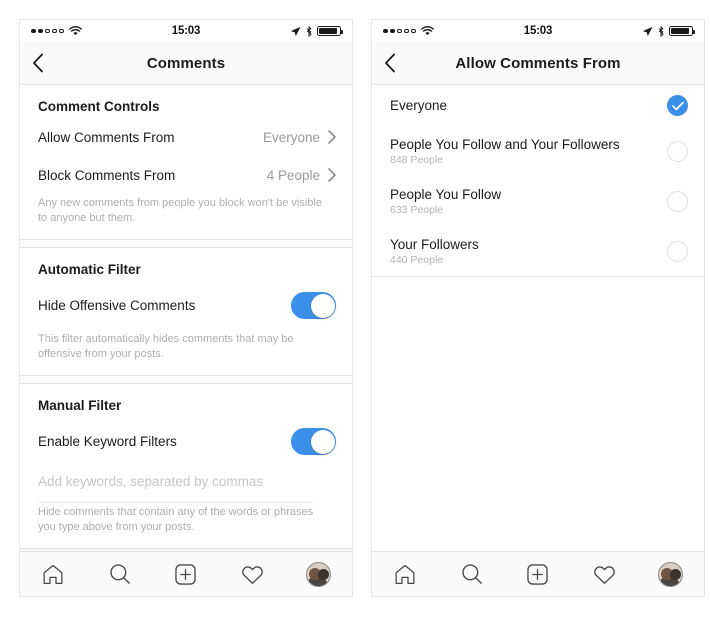 The width and height of the screenshot is (710, 619). I want to click on choice-title: People You Follow, so click(446, 194).